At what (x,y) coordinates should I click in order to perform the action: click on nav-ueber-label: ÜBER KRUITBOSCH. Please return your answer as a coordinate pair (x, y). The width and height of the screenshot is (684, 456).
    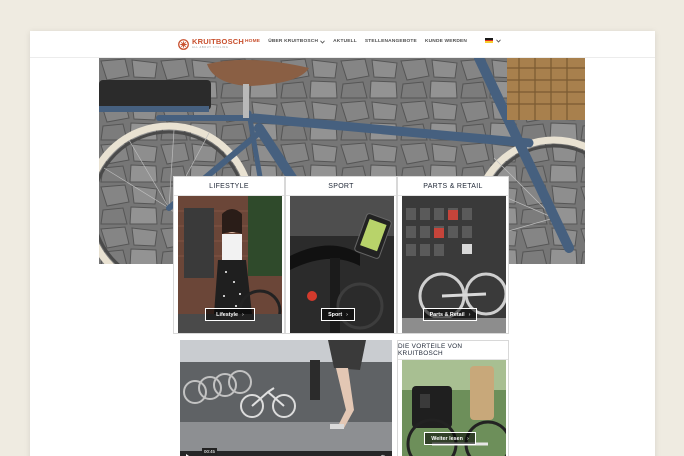
    Looking at the image, I should click on (293, 41).